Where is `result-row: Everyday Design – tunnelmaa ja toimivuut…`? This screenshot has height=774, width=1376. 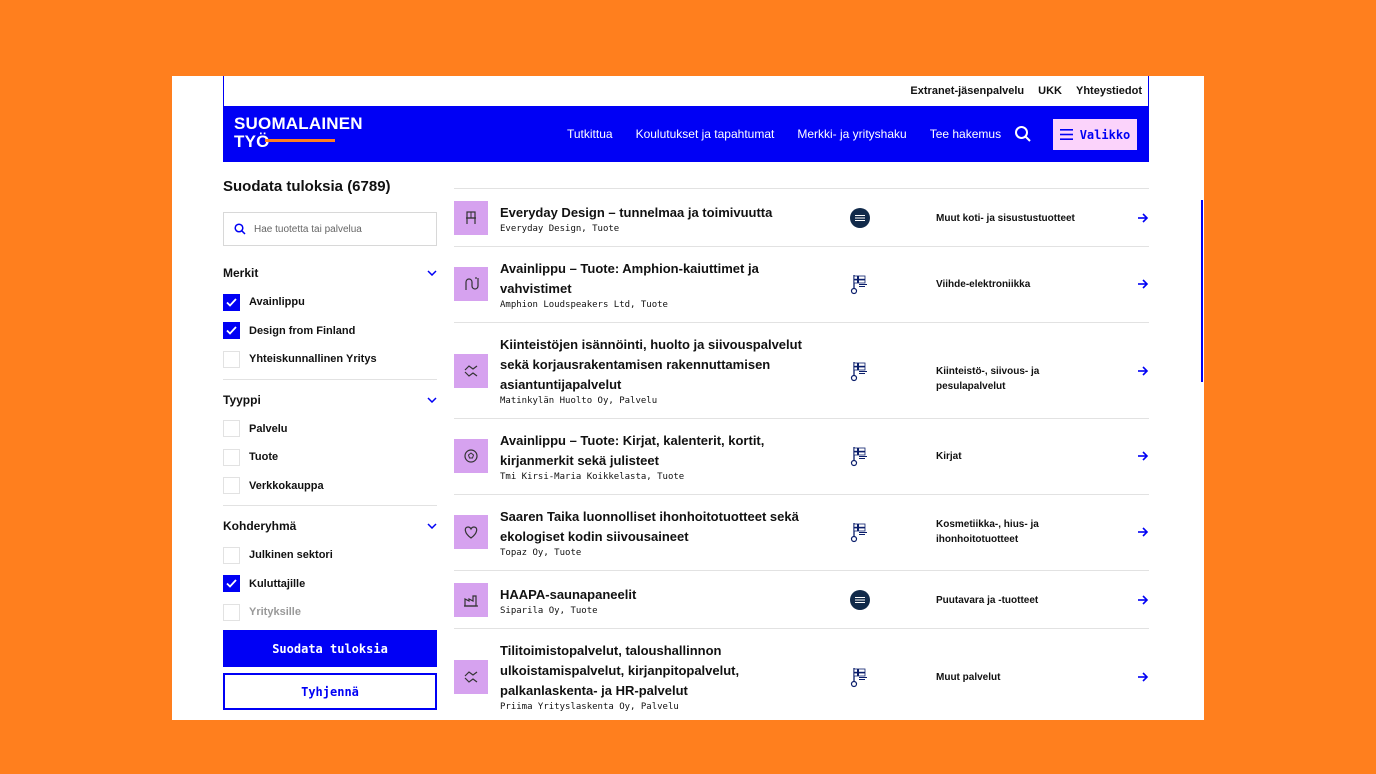
result-row: Everyday Design – tunnelmaa ja toimivuut… is located at coordinates (801, 217).